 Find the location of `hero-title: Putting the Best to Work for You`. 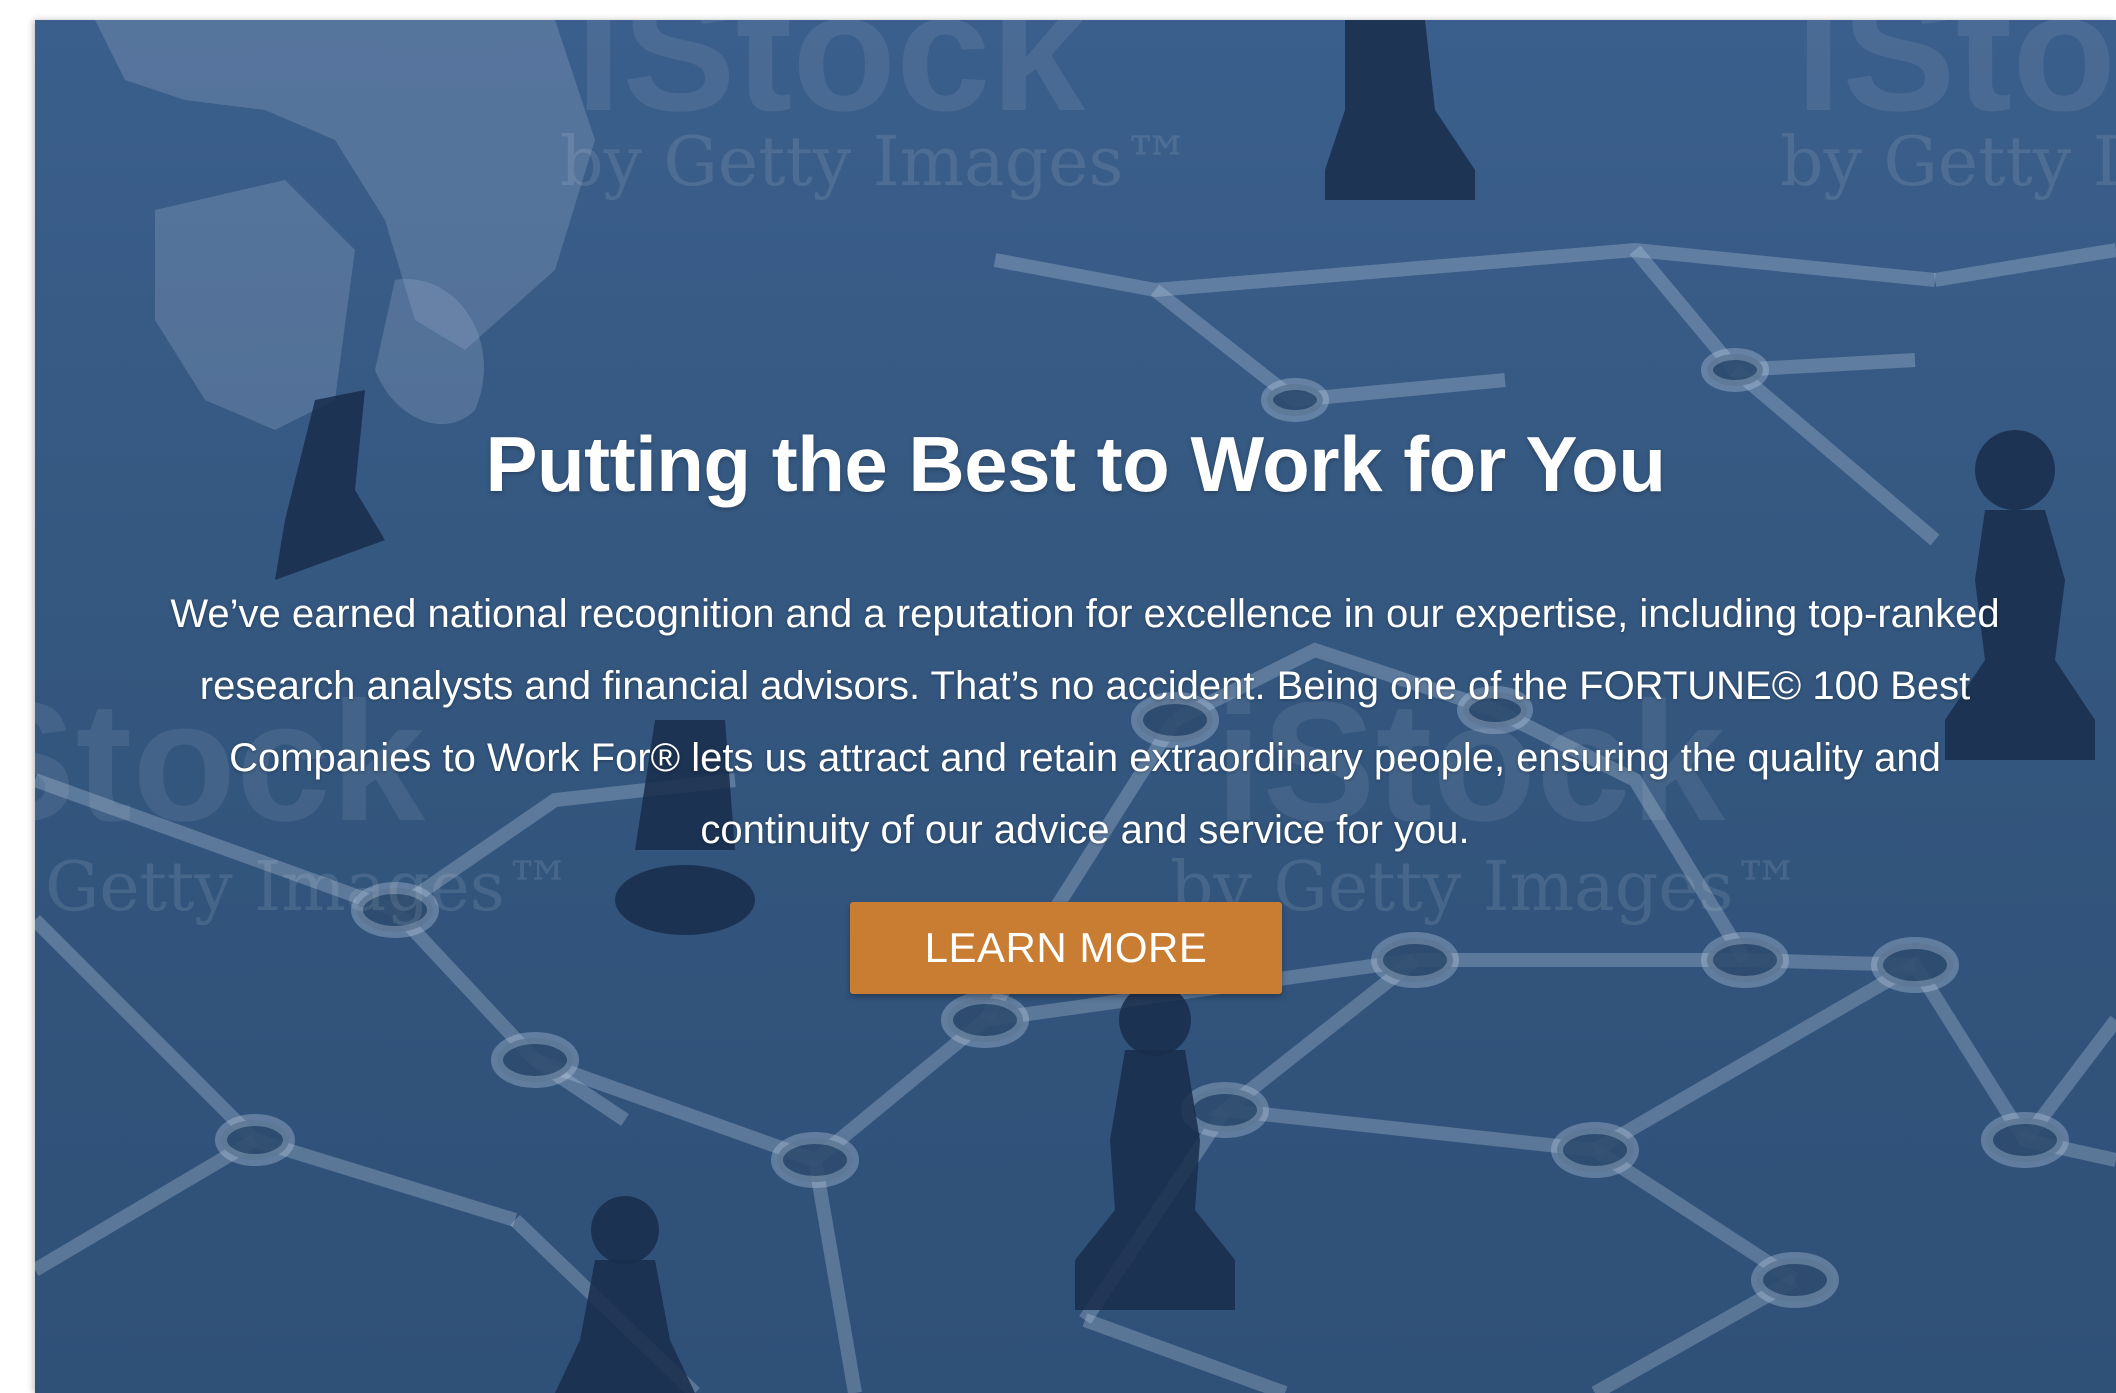

hero-title: Putting the Best to Work for You is located at coordinates (1075, 464).